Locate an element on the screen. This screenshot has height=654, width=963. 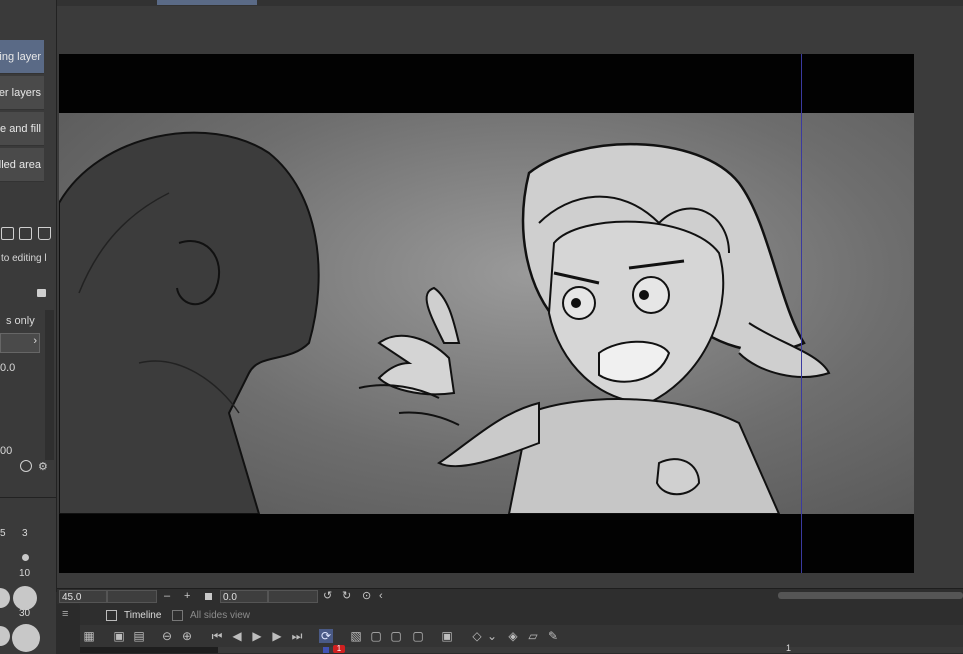
wrench-icon: ⚙ is located at coordinates (43, 466).